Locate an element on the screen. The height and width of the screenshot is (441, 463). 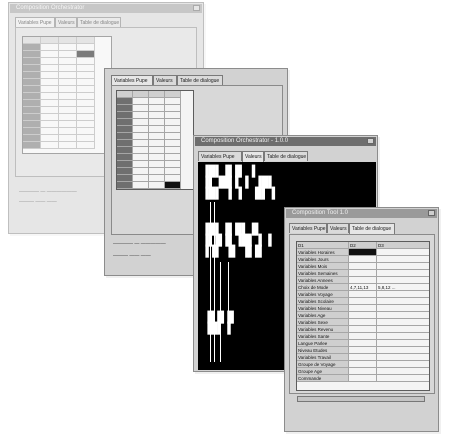
grid-header-cell: D1 is located at coordinates (323, 245).